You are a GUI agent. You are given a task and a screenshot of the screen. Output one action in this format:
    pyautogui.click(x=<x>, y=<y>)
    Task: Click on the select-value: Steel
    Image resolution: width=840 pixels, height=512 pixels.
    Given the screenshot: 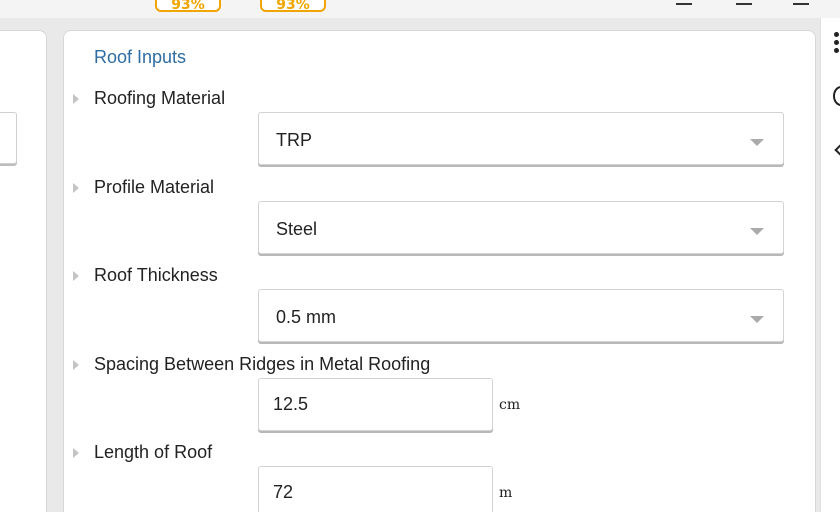 What is the action you would take?
    pyautogui.click(x=297, y=229)
    